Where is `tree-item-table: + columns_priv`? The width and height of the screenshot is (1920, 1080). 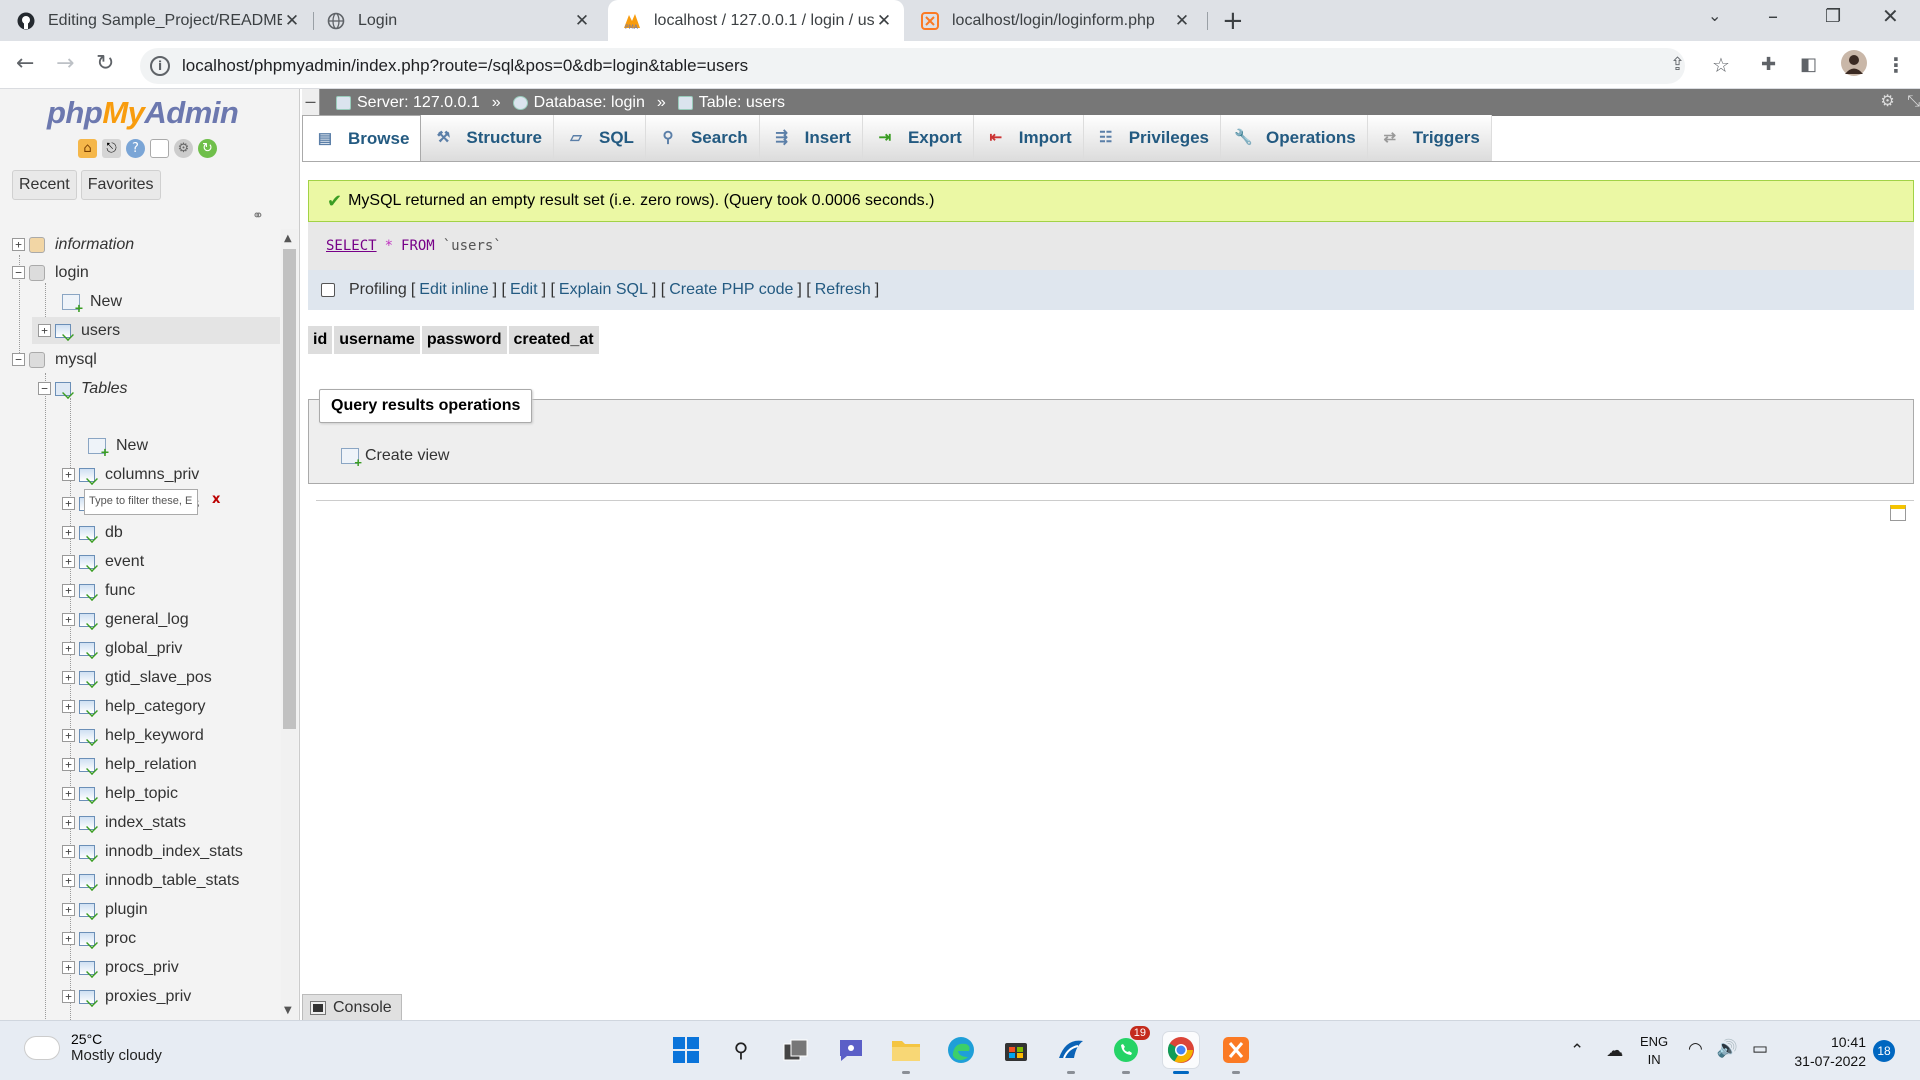
tree-item-table: + columns_priv is located at coordinates (130, 474).